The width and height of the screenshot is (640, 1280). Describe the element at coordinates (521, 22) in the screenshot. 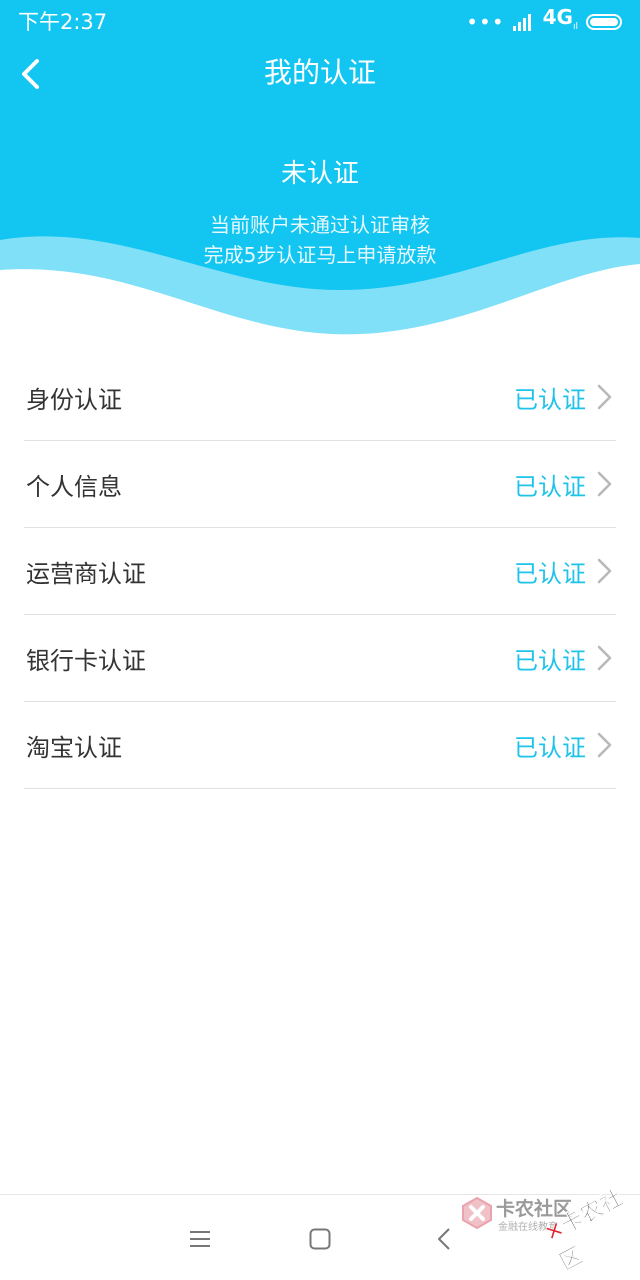

I see `signal-icon` at that location.